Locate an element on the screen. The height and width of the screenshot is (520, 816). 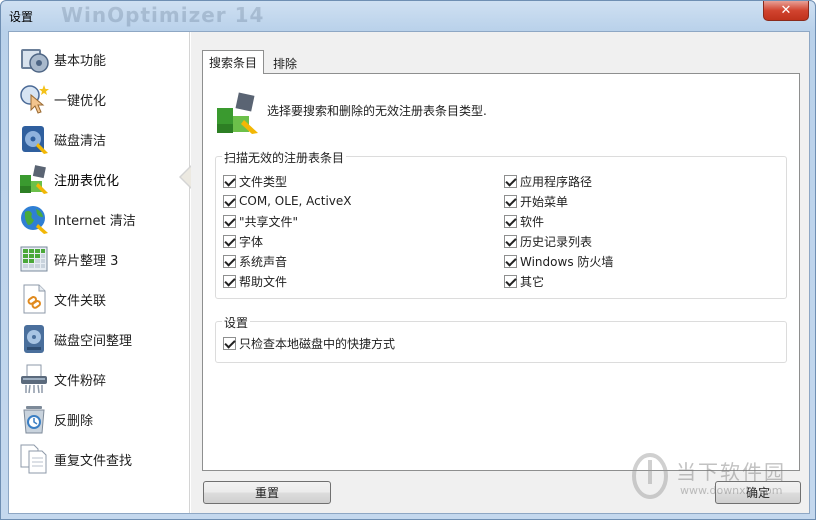
sidebar-item-shredder: 文件粉碎 is located at coordinates (99, 379).